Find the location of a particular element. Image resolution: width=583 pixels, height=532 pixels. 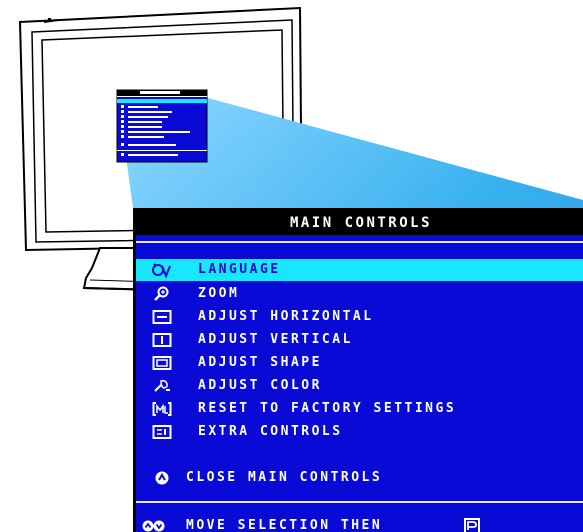

menu-item-adjust-horizontal: ADJUST HORIZONTAL is located at coordinates (359, 317).